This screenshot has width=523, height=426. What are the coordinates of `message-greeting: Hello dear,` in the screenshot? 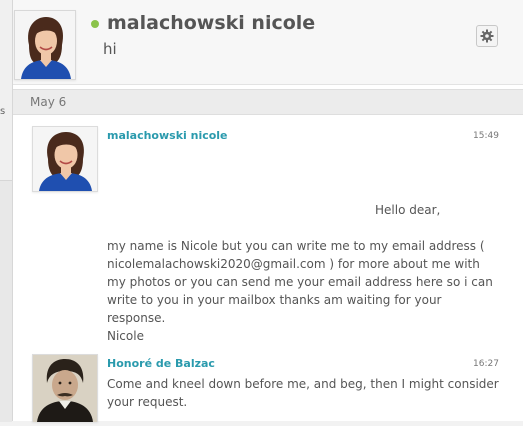 It's located at (408, 210).